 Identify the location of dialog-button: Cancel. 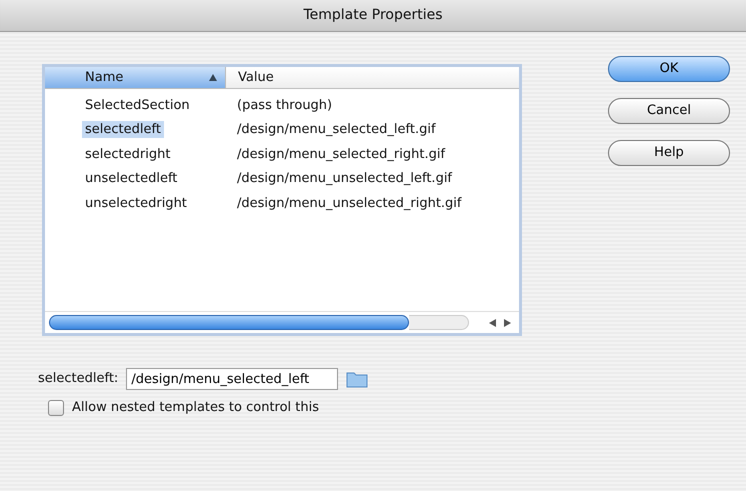
(669, 111).